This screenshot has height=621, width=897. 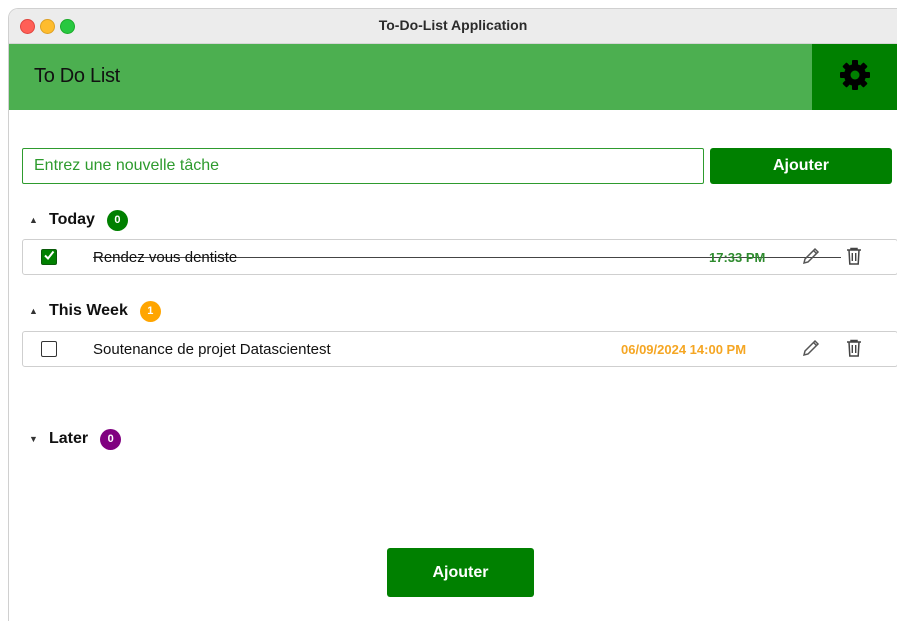 I want to click on task-row: Rendez vous dentiste 17:33 PM, so click(x=459, y=257).